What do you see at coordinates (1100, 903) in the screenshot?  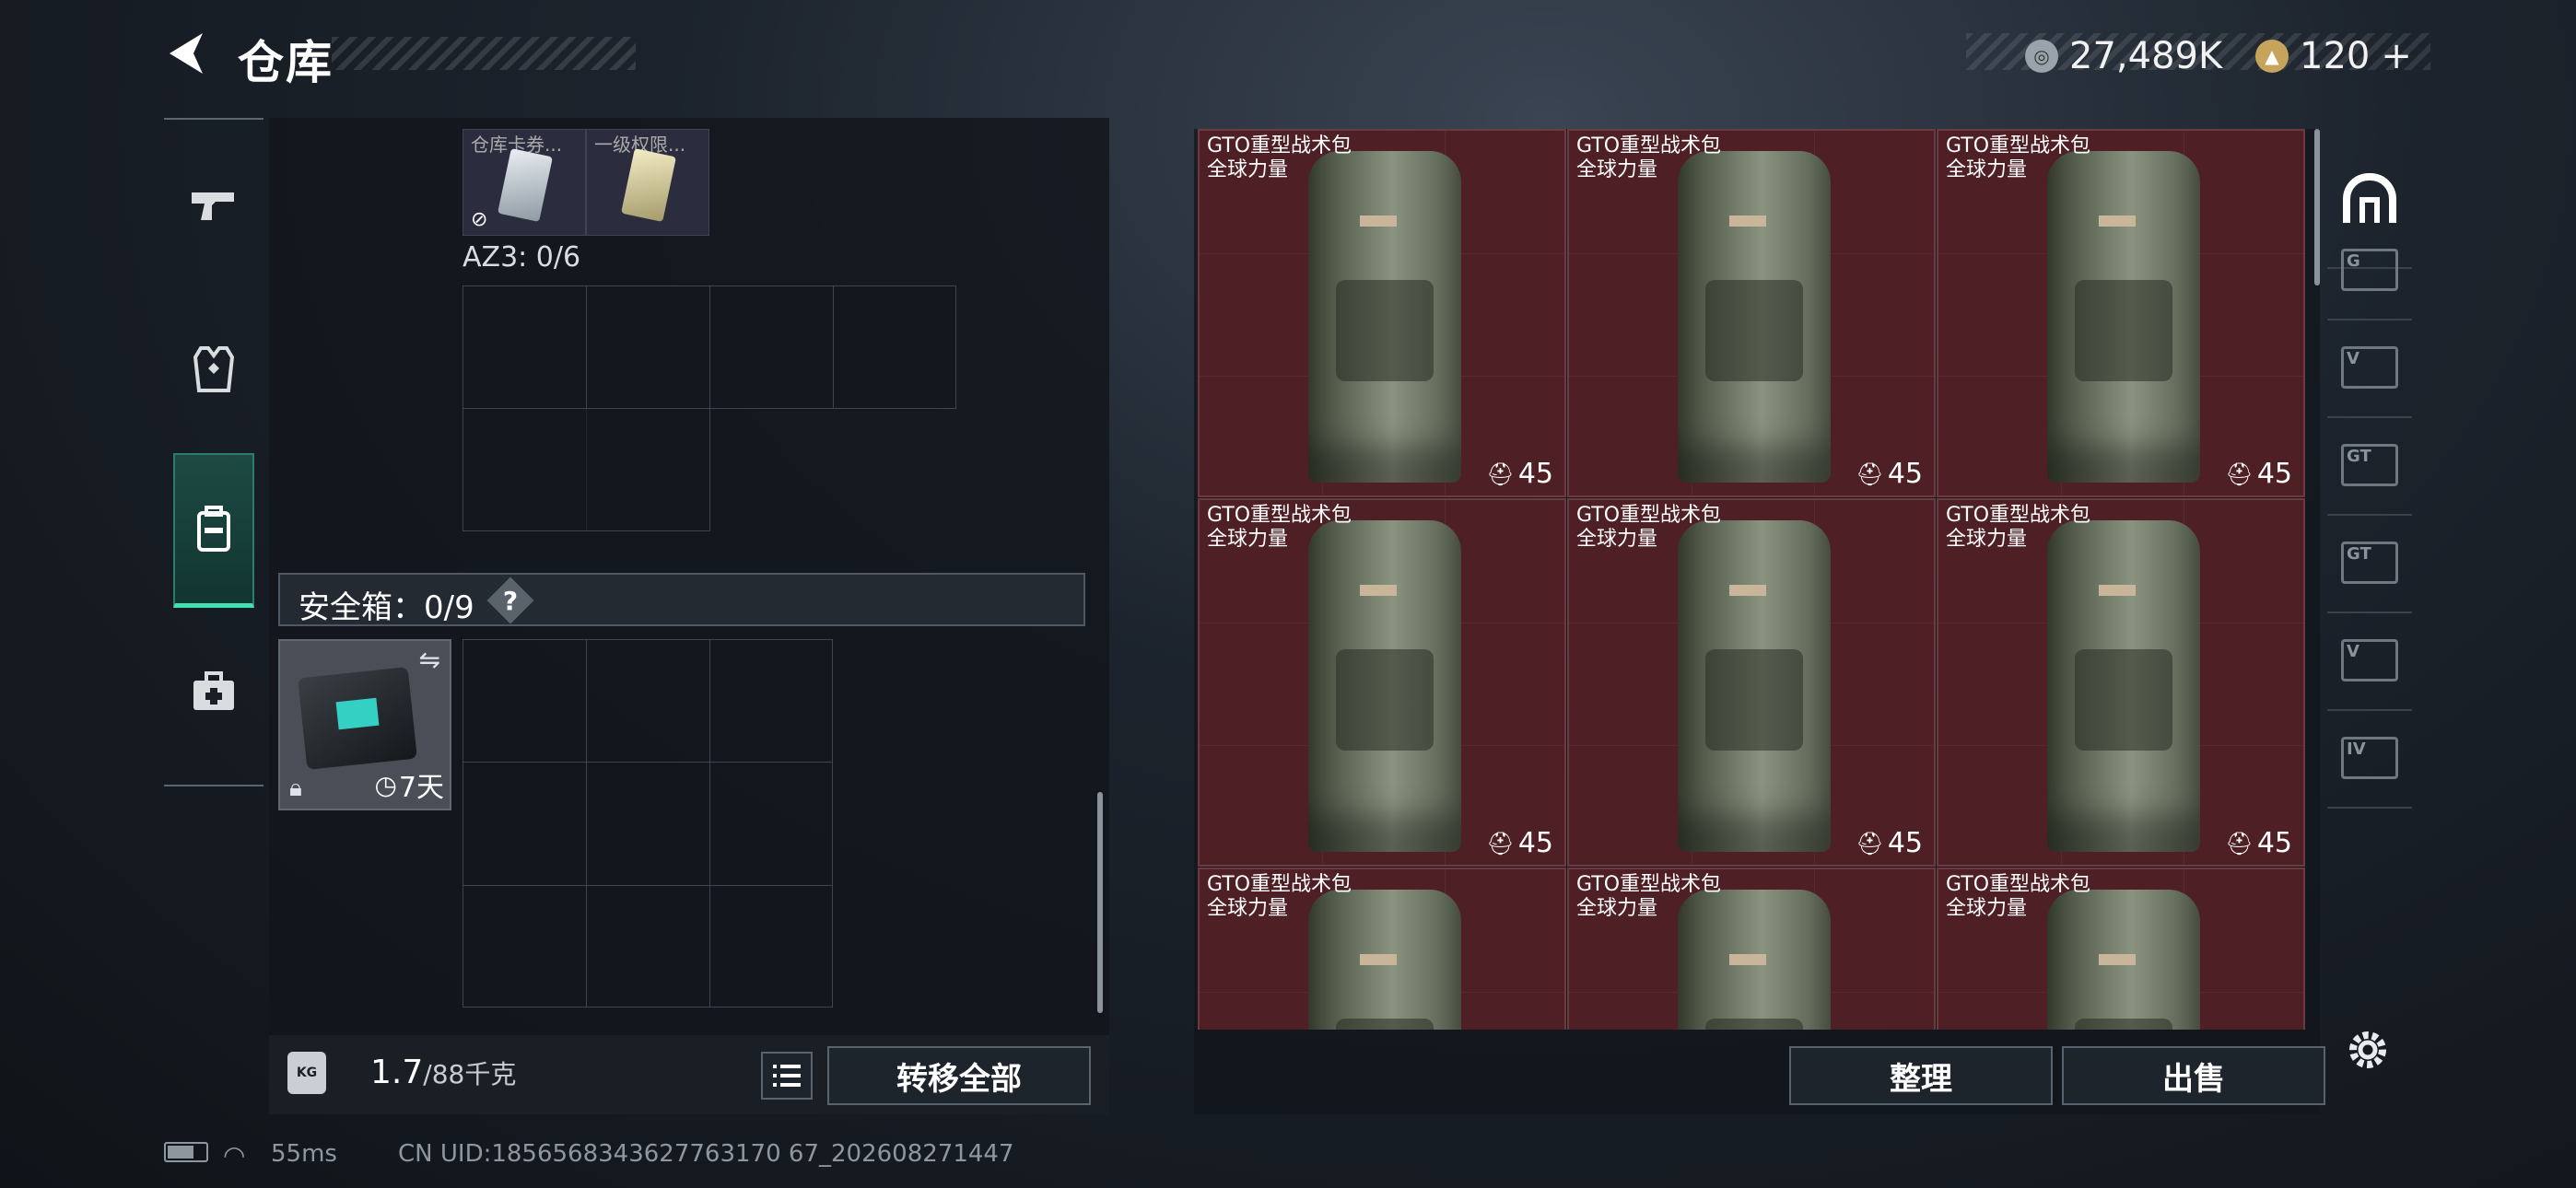 I see `left-scrollbar` at bounding box center [1100, 903].